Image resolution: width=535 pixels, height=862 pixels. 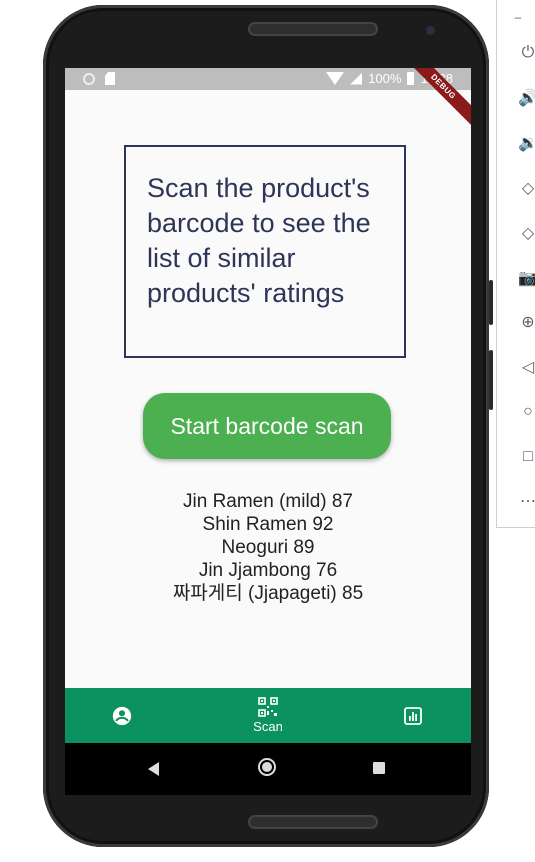 What do you see at coordinates (526, 98) in the screenshot?
I see `volume-up-icon: 🔊` at bounding box center [526, 98].